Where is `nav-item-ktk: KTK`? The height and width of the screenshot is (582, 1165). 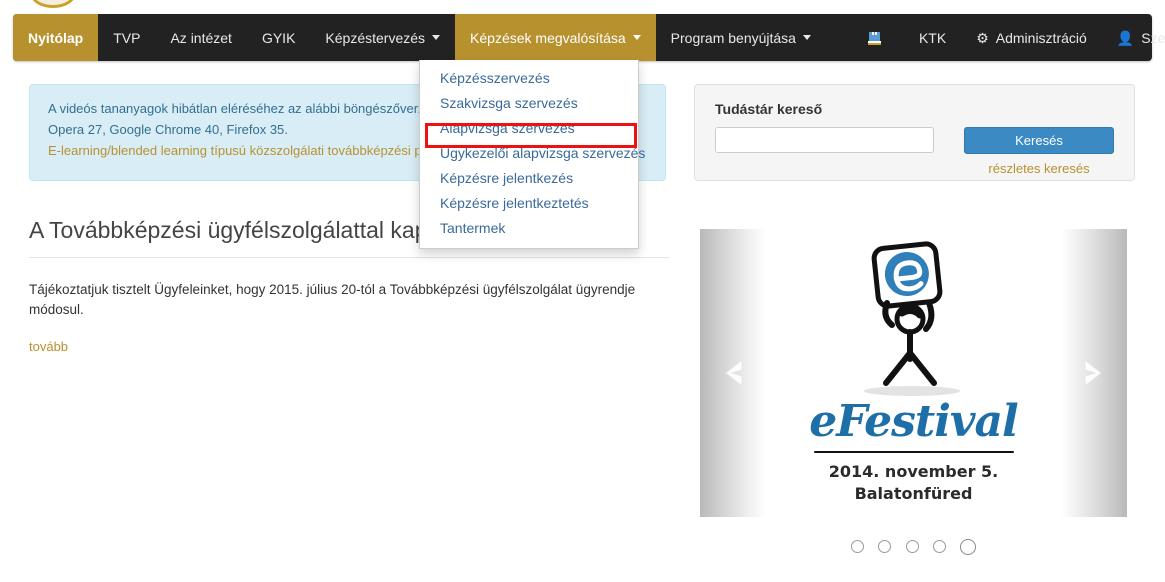
nav-item-ktk: KTK is located at coordinates (932, 37).